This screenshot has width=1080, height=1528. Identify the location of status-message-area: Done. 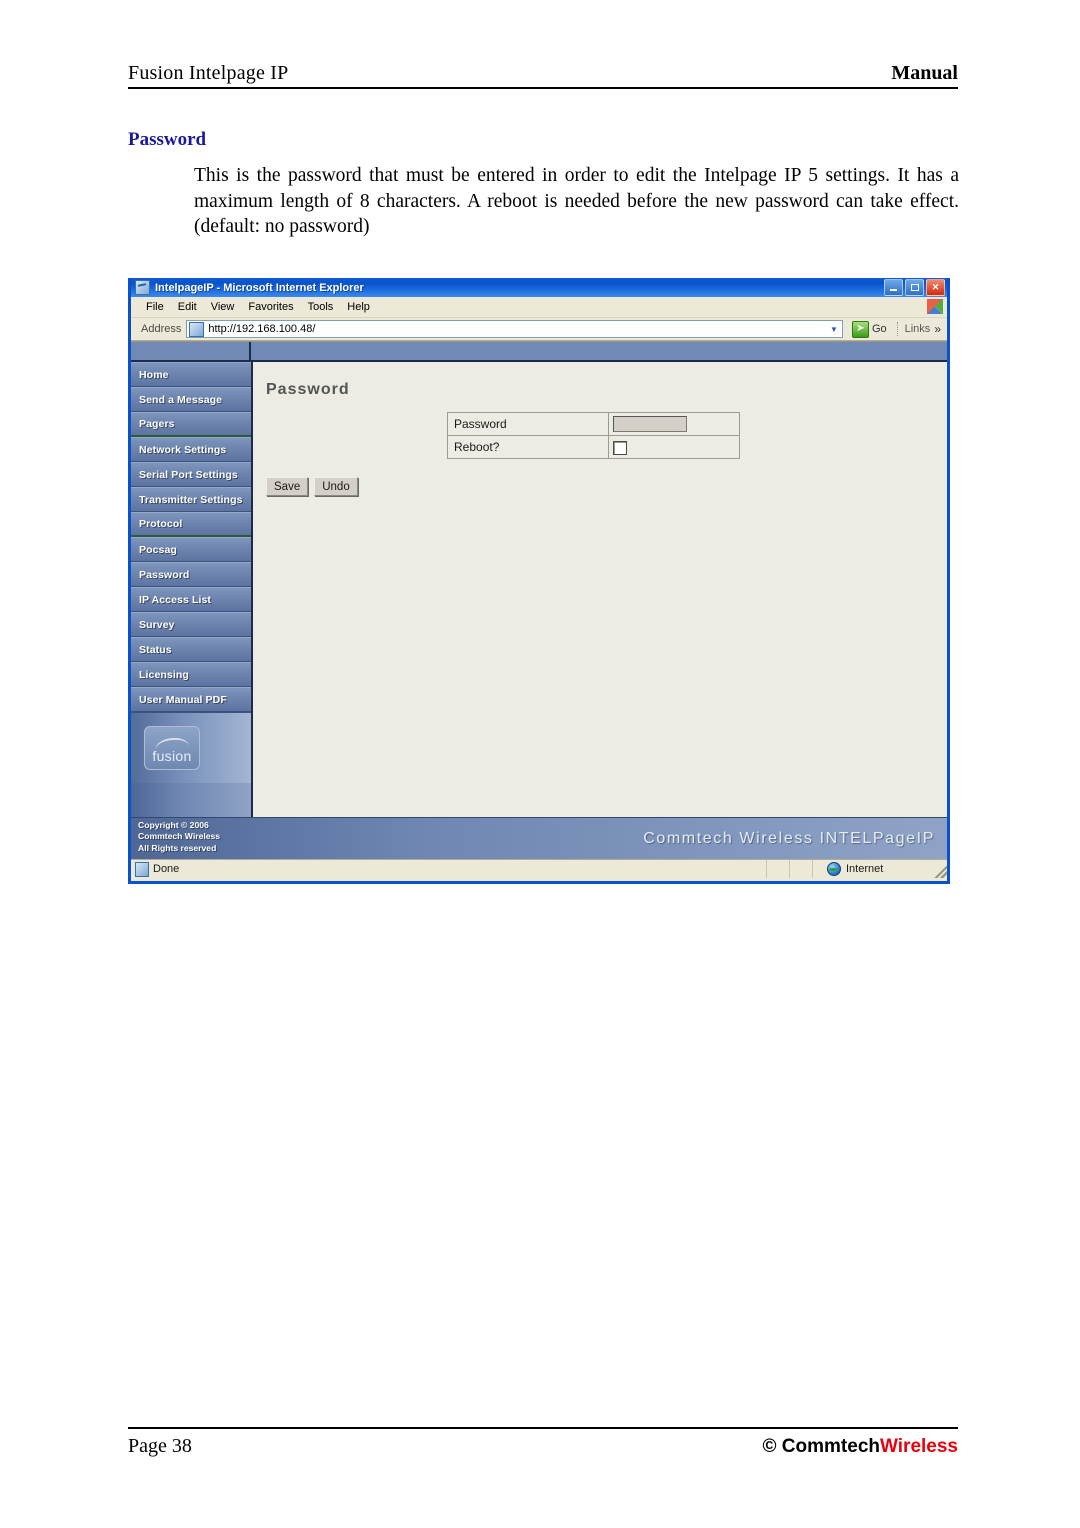
(449, 869).